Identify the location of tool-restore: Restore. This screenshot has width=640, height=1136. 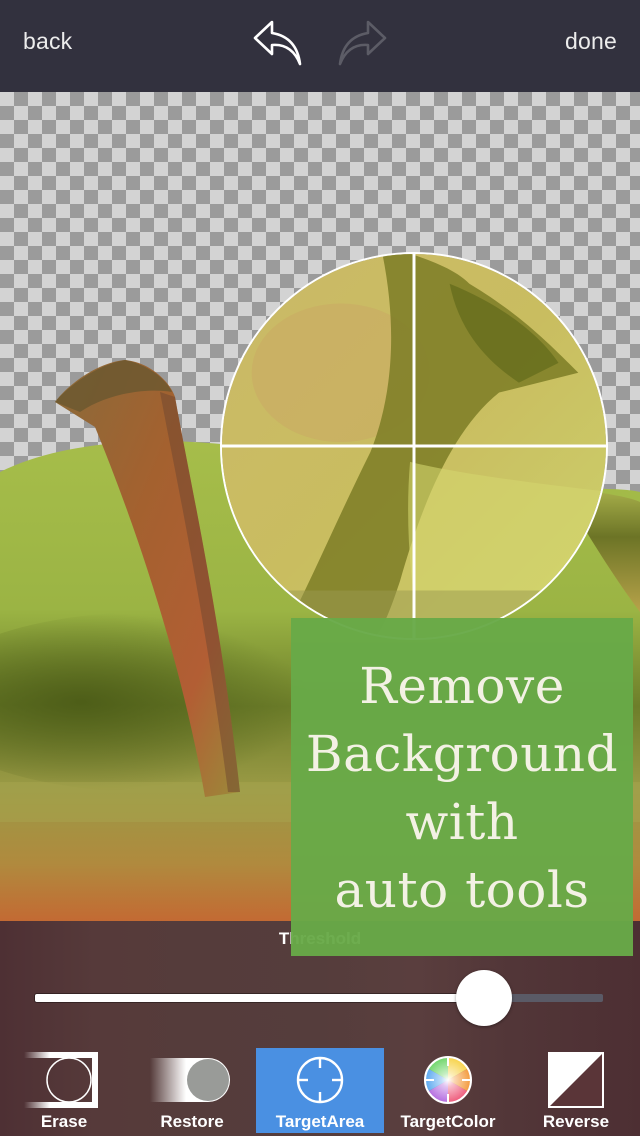
(192, 1090).